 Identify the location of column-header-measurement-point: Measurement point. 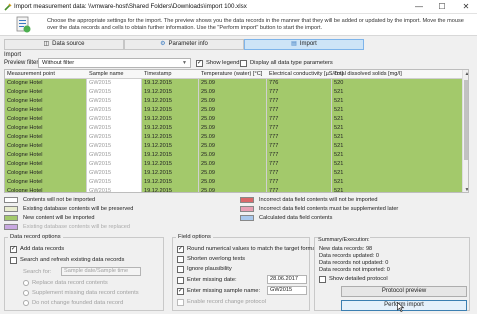
(31, 74).